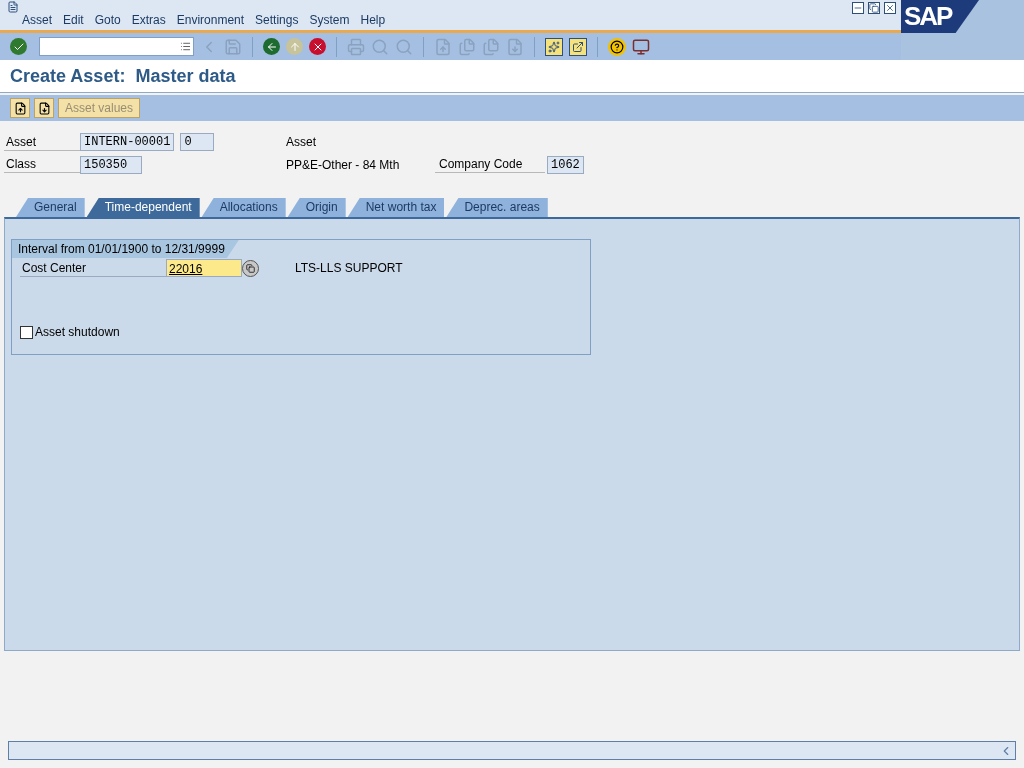 The width and height of the screenshot is (1024, 768). I want to click on tab: Time-dependent, so click(143, 207).